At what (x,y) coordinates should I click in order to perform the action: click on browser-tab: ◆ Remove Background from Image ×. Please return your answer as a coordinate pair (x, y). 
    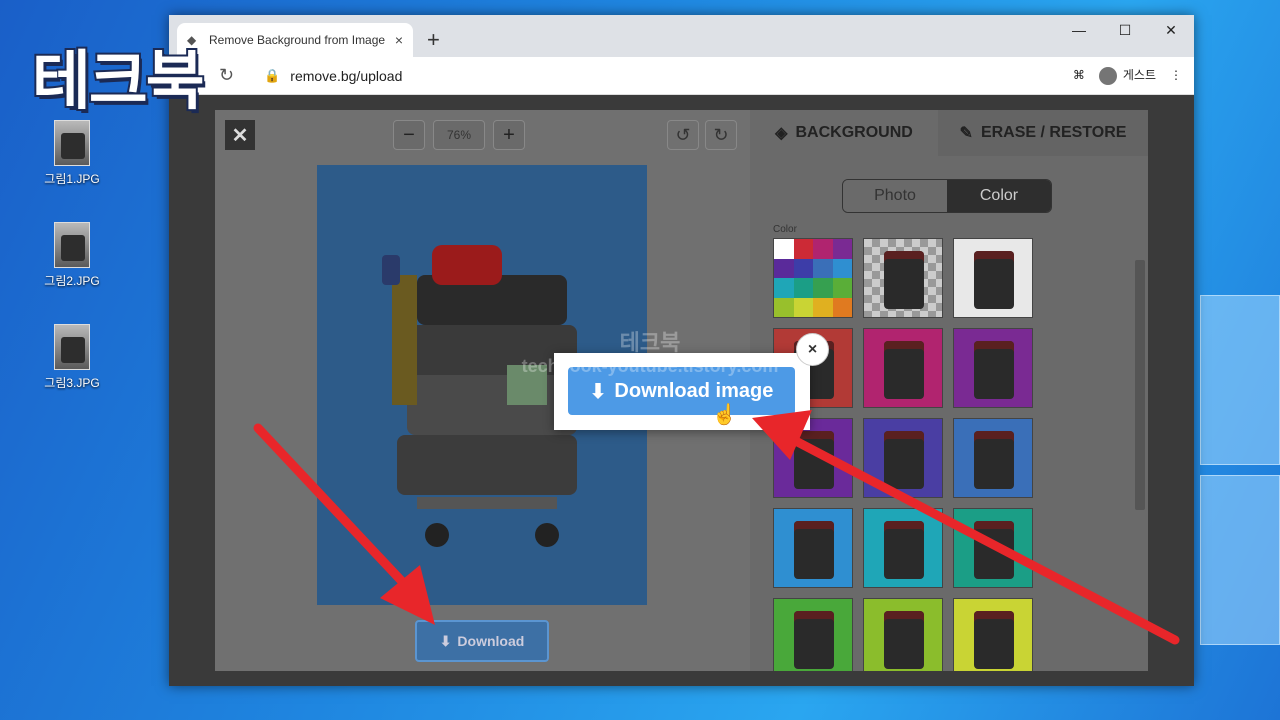
    Looking at the image, I should click on (295, 40).